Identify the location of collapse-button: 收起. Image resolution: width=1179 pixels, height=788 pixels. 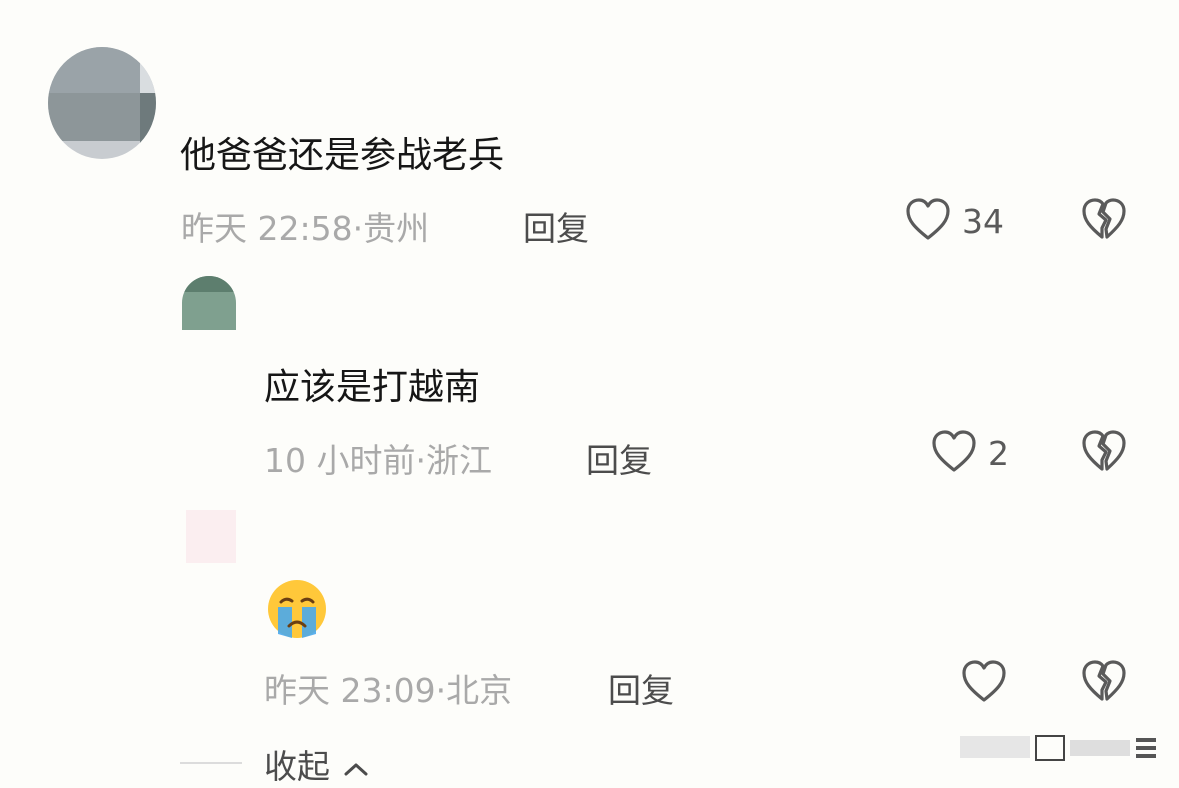
(316, 764).